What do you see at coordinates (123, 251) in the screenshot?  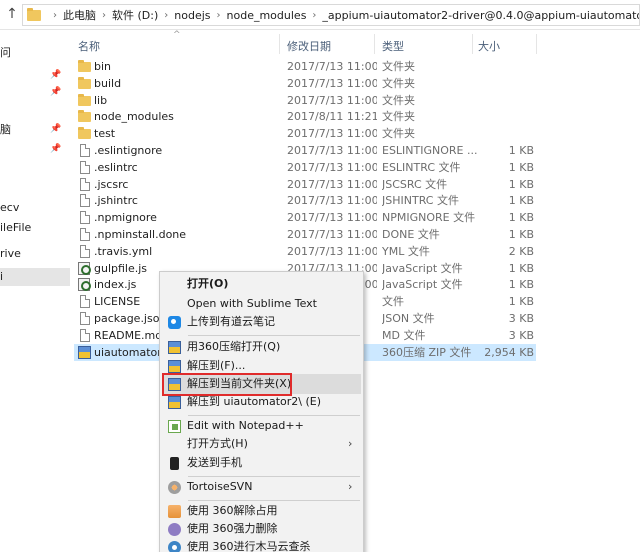 I see `file-name: .travis.yml` at bounding box center [123, 251].